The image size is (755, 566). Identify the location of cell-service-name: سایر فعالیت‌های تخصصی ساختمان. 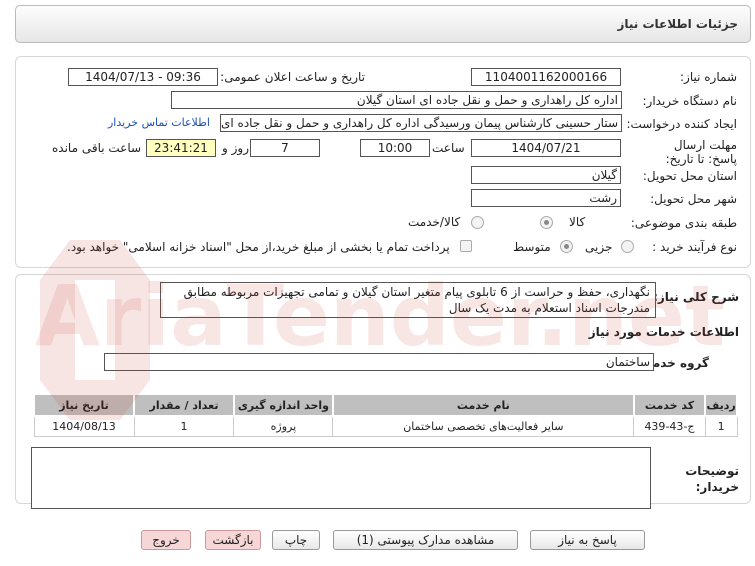
(483, 426).